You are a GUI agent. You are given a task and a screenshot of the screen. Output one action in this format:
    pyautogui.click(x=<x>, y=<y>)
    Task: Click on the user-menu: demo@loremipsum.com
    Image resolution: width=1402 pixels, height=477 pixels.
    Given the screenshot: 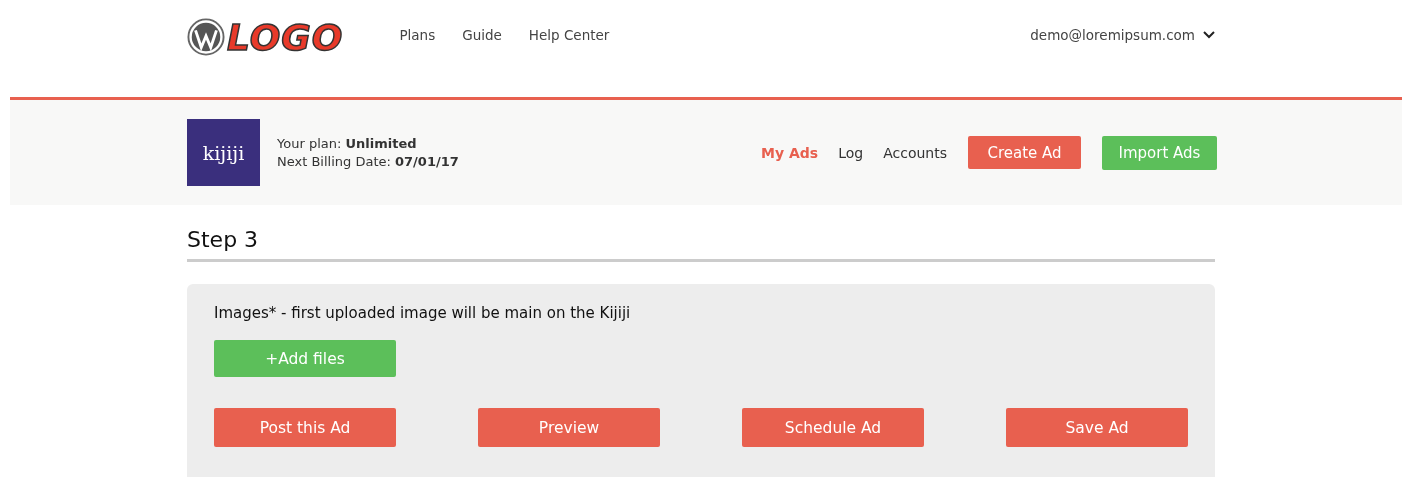 What is the action you would take?
    pyautogui.click(x=1122, y=35)
    